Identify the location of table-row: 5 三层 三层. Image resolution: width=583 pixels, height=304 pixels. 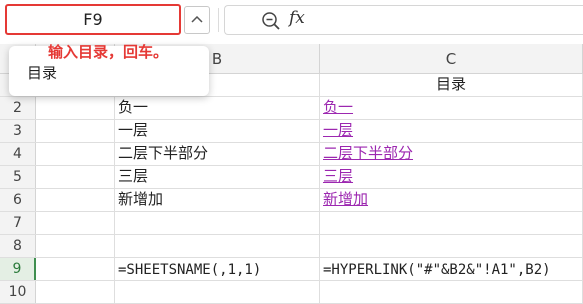
(291, 177).